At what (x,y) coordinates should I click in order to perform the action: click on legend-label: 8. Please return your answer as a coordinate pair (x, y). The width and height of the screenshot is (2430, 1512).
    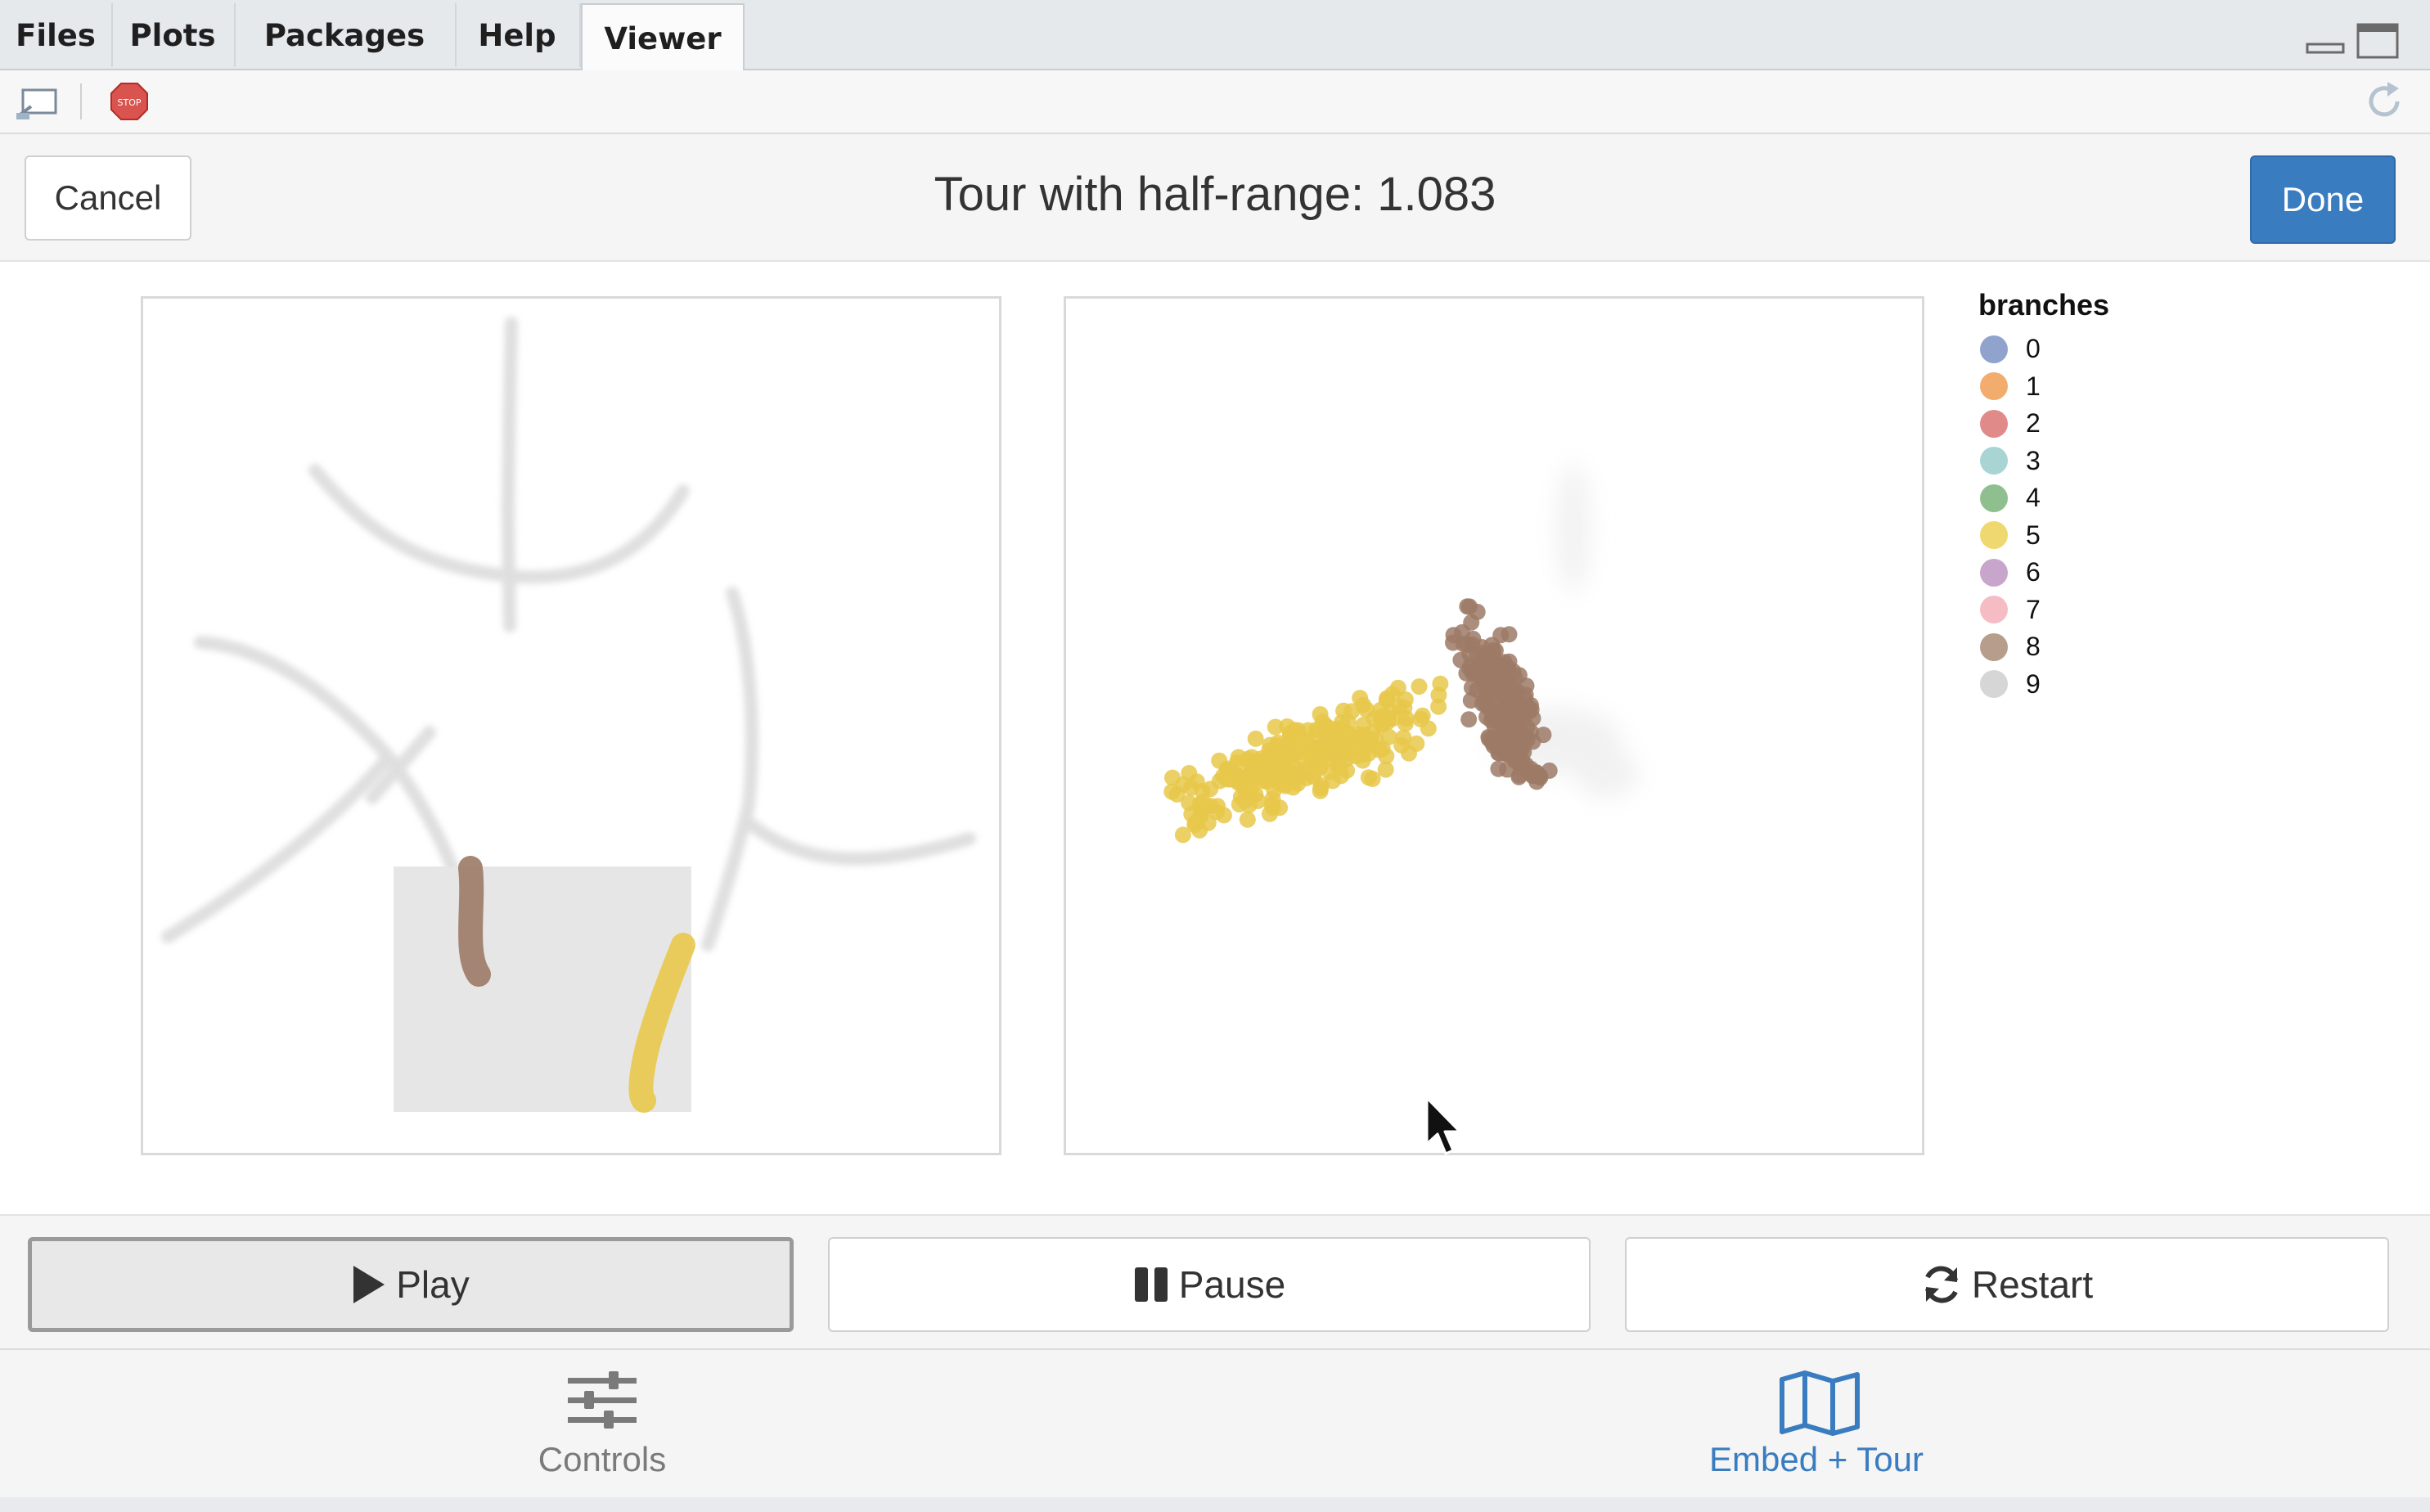
    Looking at the image, I should click on (2034, 647).